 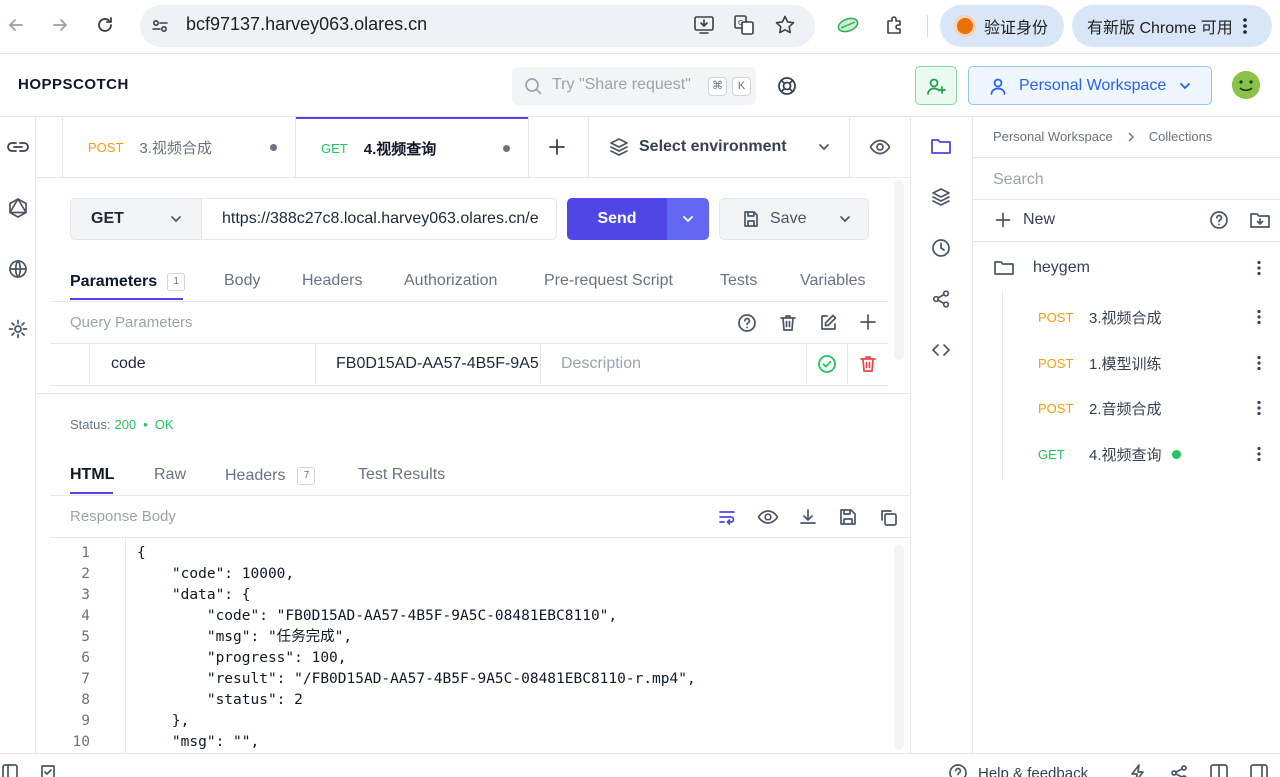 I want to click on code-line: "code": 10000,, so click(x=216, y=574).